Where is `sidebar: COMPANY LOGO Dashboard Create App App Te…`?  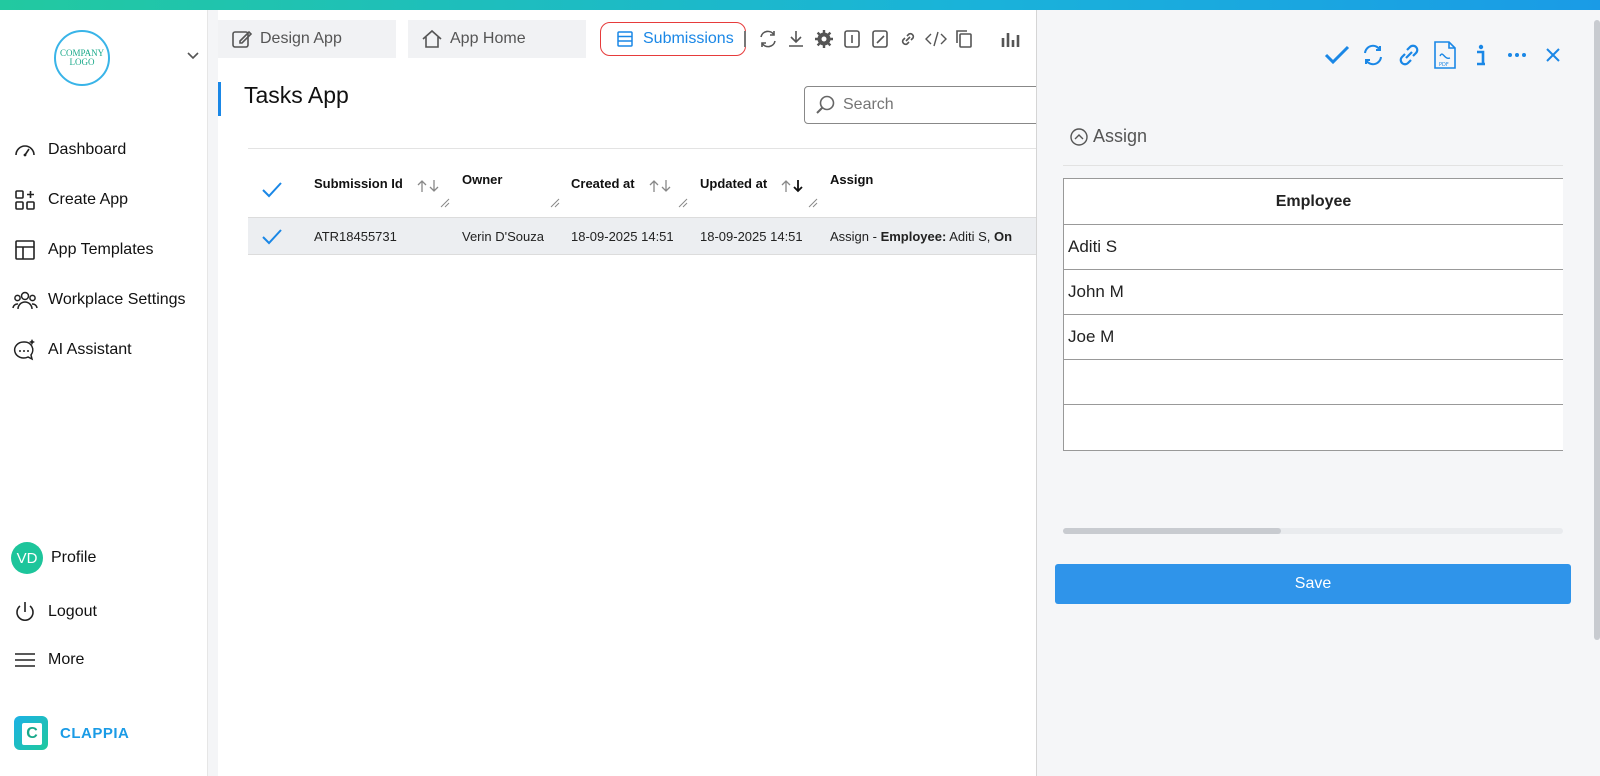 sidebar: COMPANY LOGO Dashboard Create App App Te… is located at coordinates (104, 393).